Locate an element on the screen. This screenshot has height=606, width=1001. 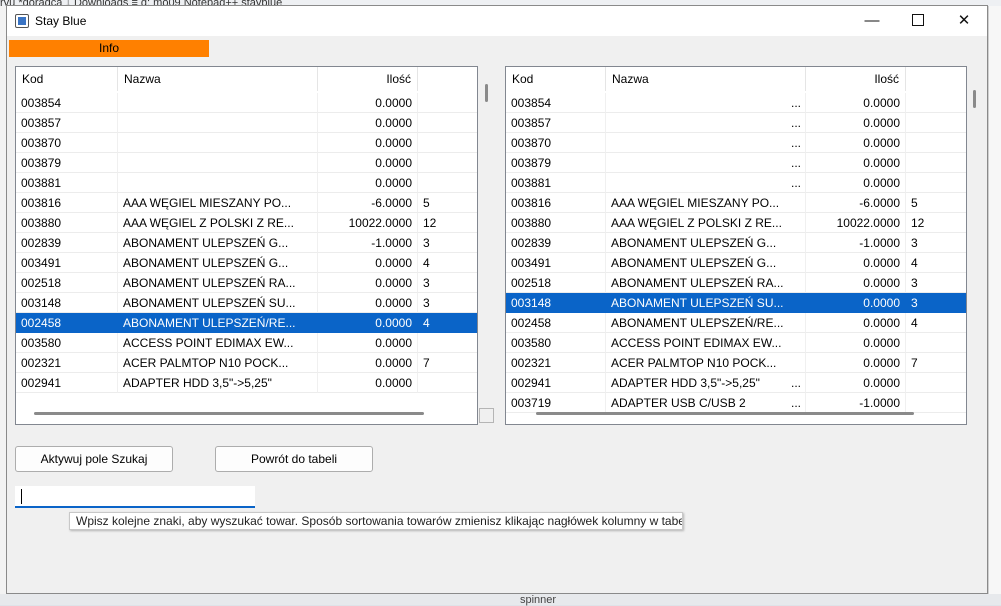
cell-nazwa is located at coordinates (218, 123).